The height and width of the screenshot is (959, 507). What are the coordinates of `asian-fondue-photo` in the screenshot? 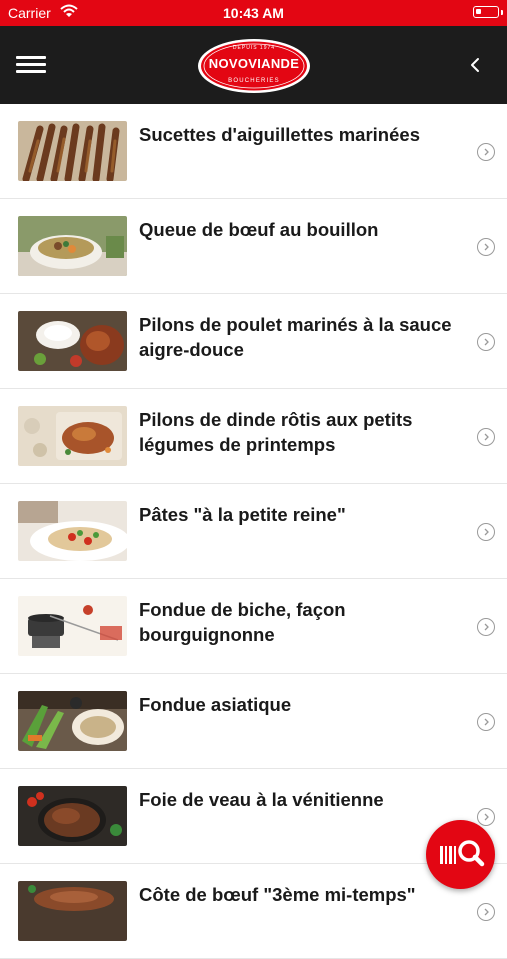 It's located at (72, 721).